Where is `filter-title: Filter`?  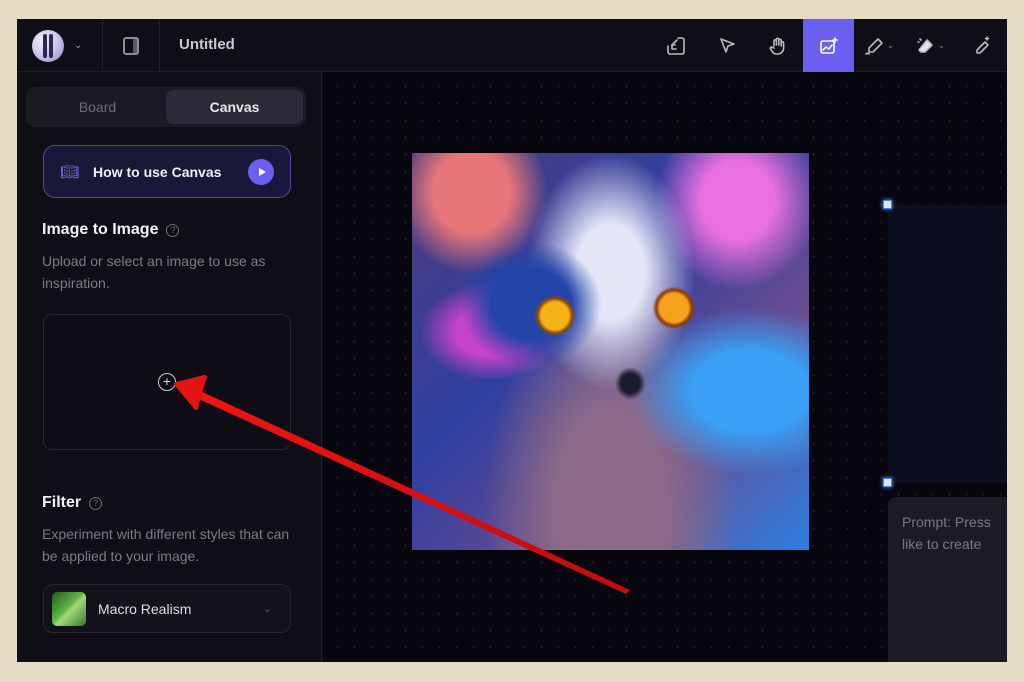 filter-title: Filter is located at coordinates (62, 502).